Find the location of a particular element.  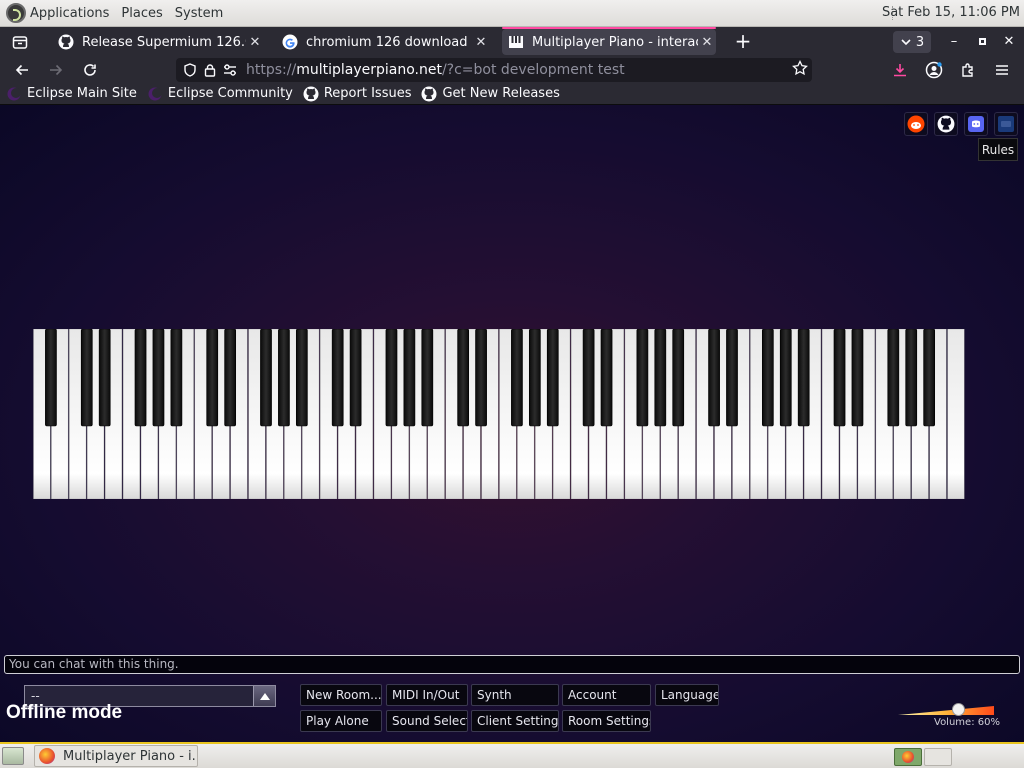

app-menu-button is located at coordinates (1002, 70).